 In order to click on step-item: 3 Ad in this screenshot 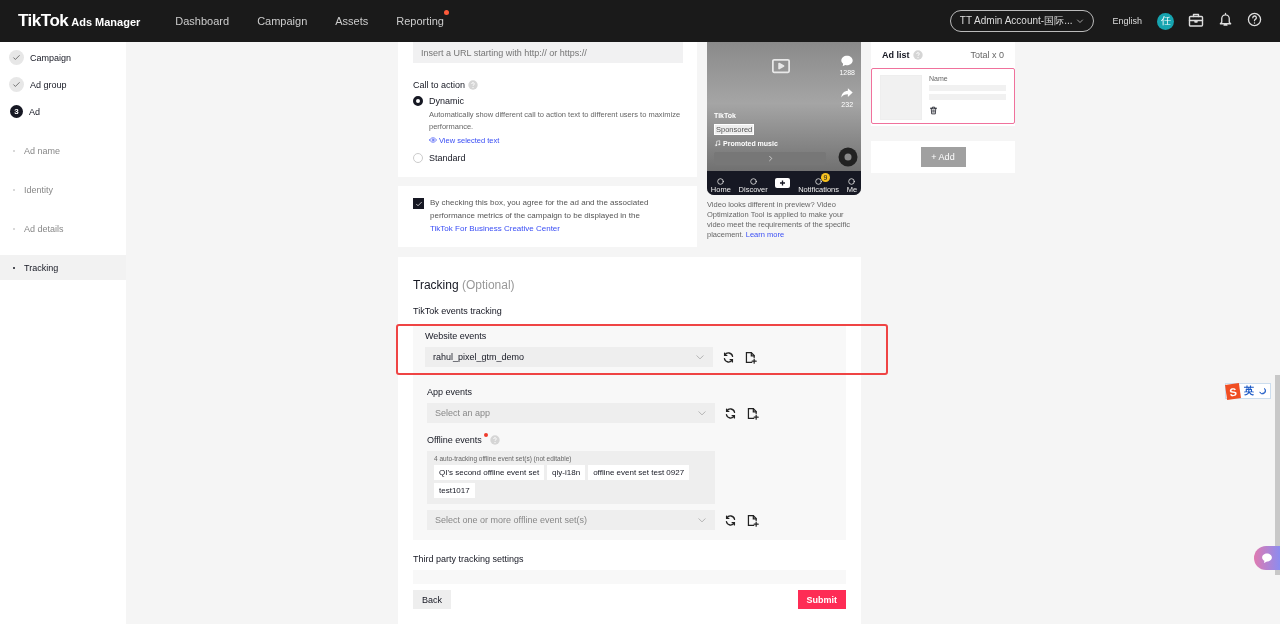, I will do `click(63, 111)`.